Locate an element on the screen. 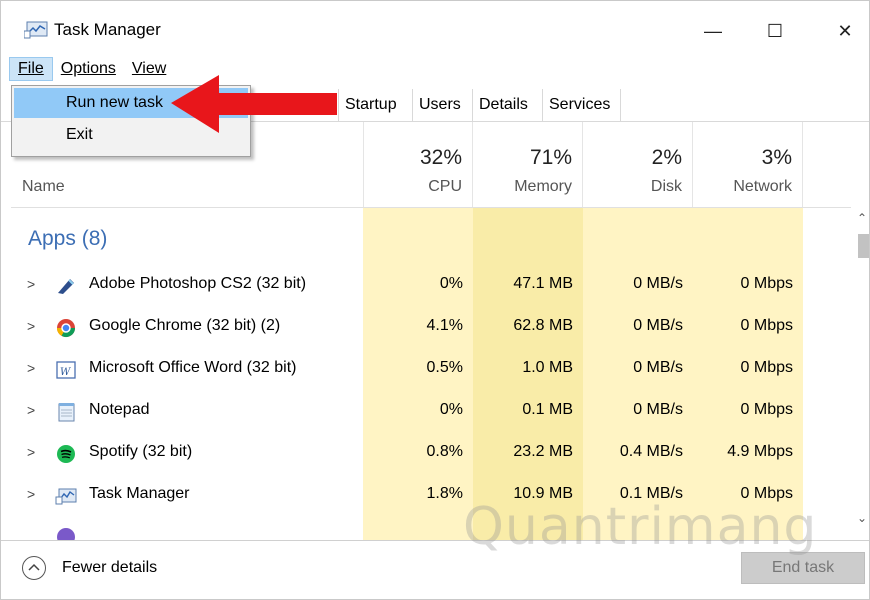 This screenshot has height=600, width=870. watermark-logo: Quantrimang is located at coordinates (640, 527).